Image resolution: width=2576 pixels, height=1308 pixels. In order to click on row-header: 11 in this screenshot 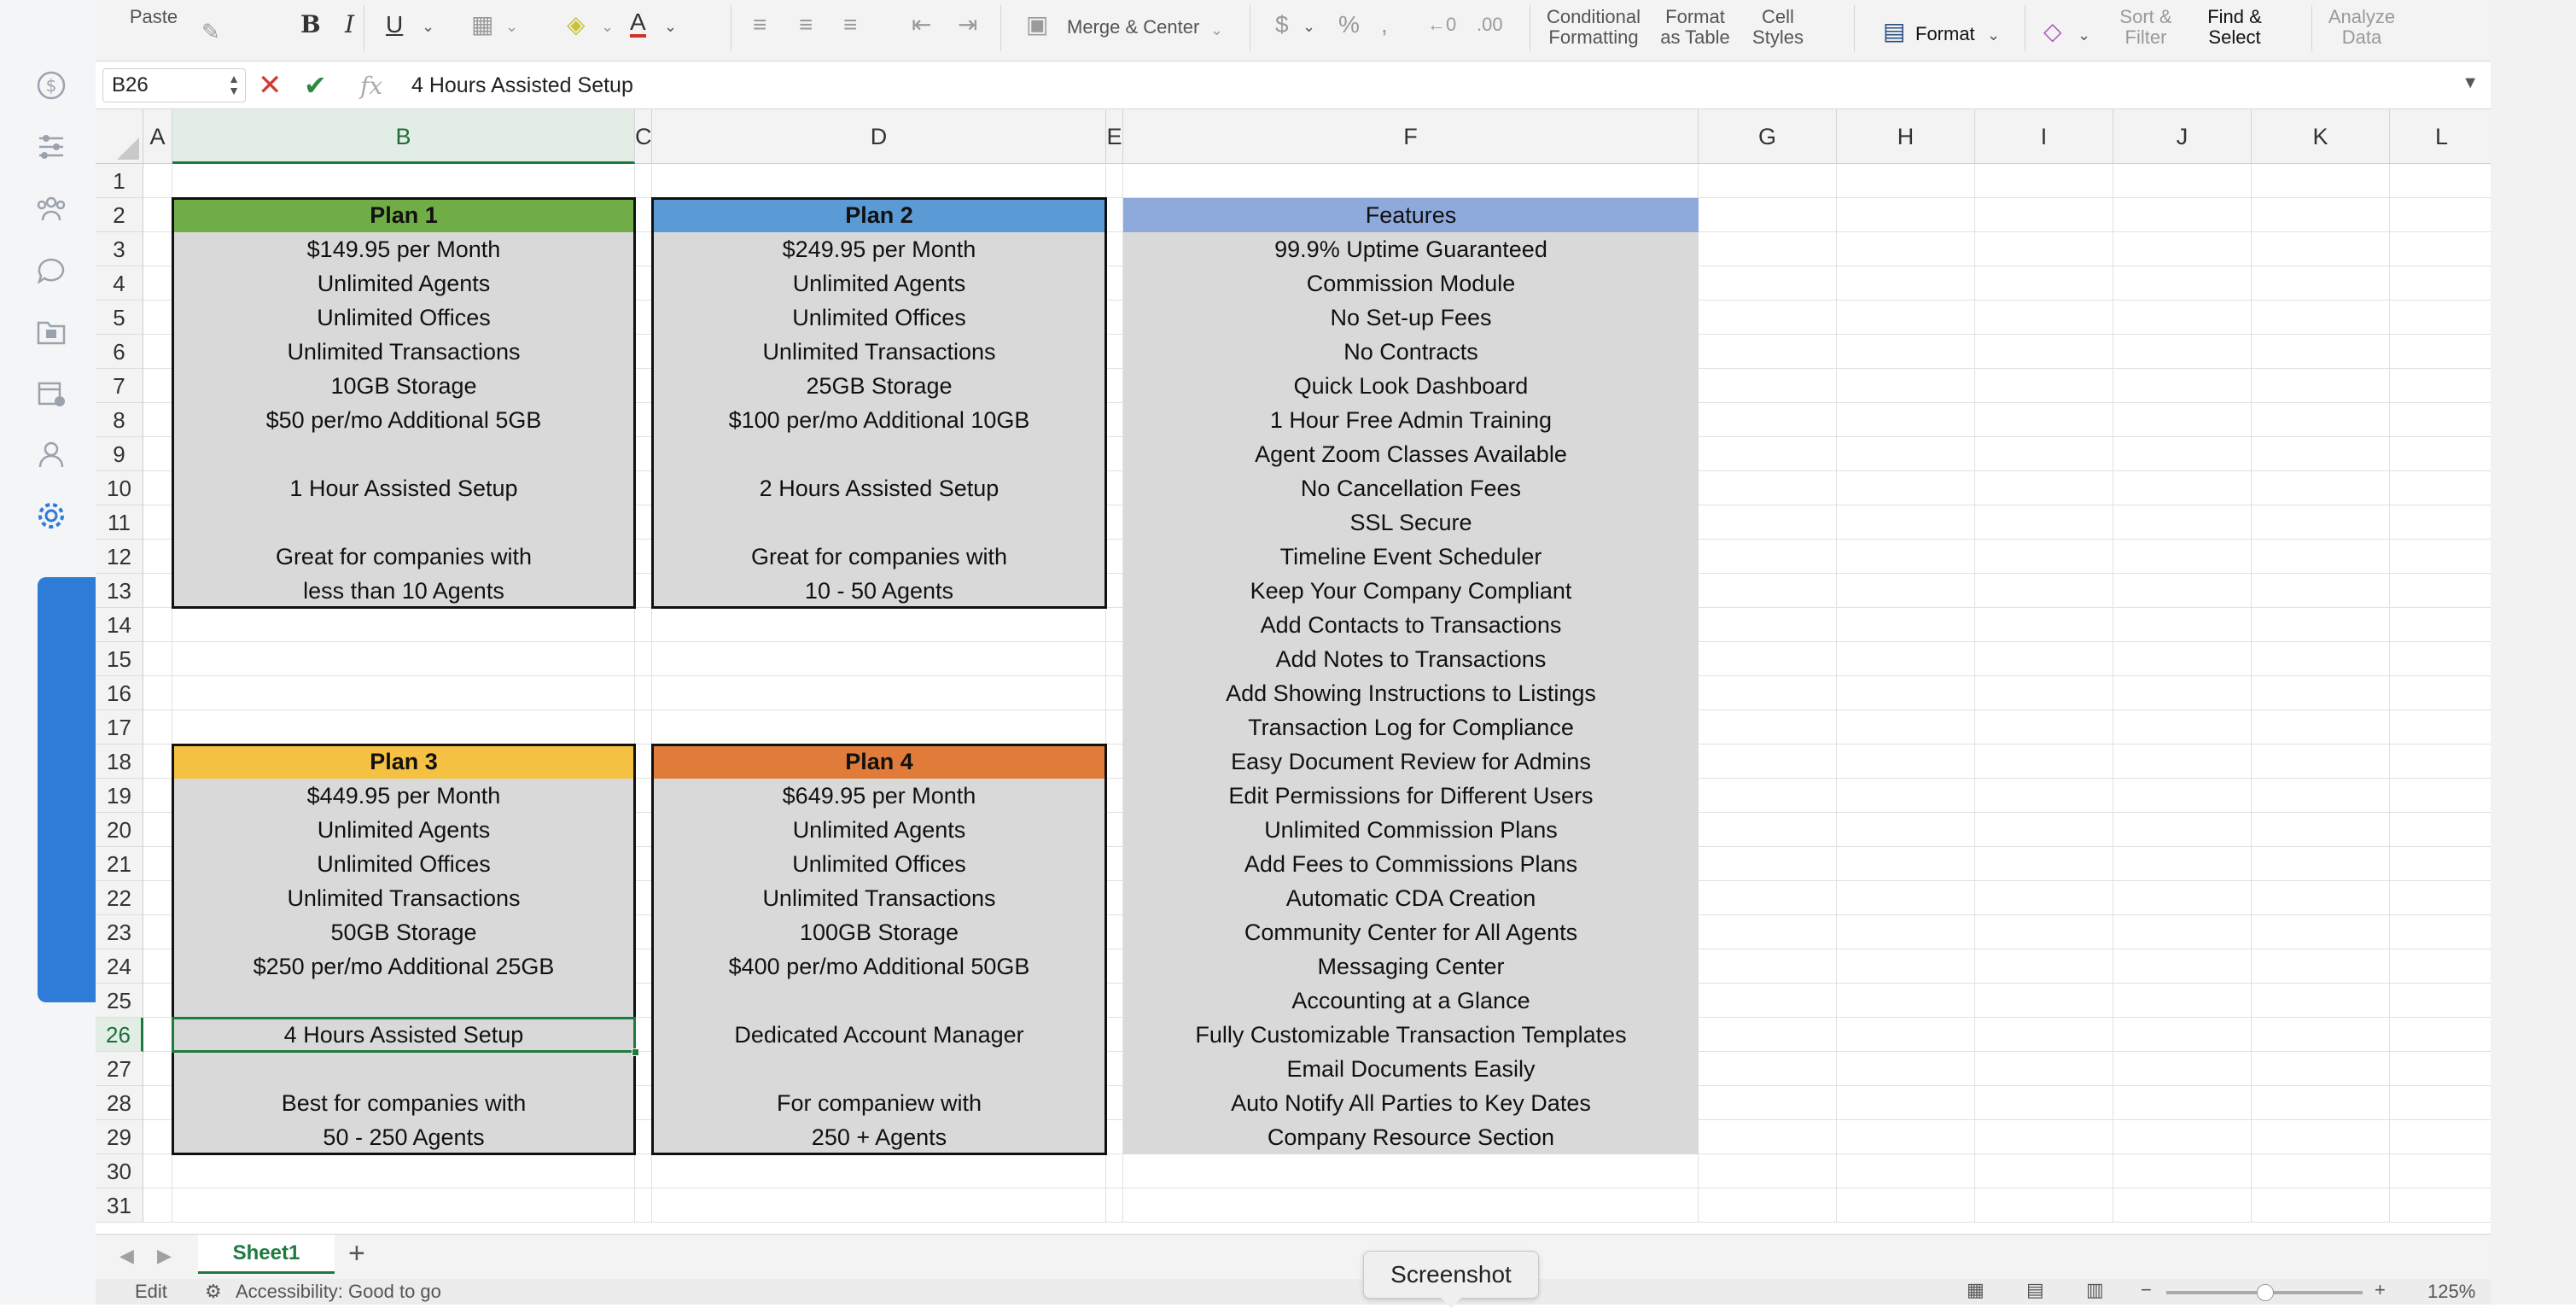, I will do `click(119, 522)`.